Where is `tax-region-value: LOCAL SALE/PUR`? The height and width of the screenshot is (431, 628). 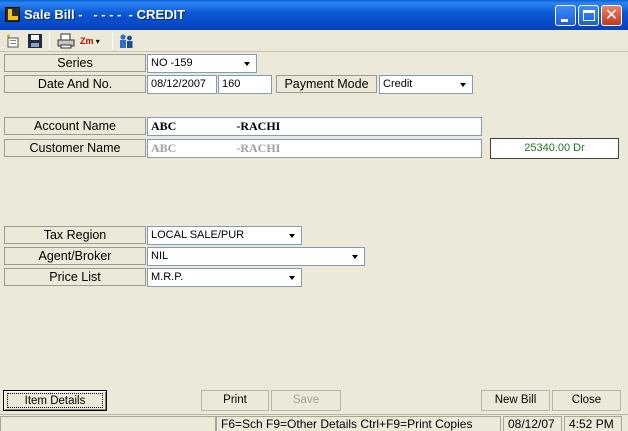
tax-region-value: LOCAL SALE/PUR is located at coordinates (198, 235).